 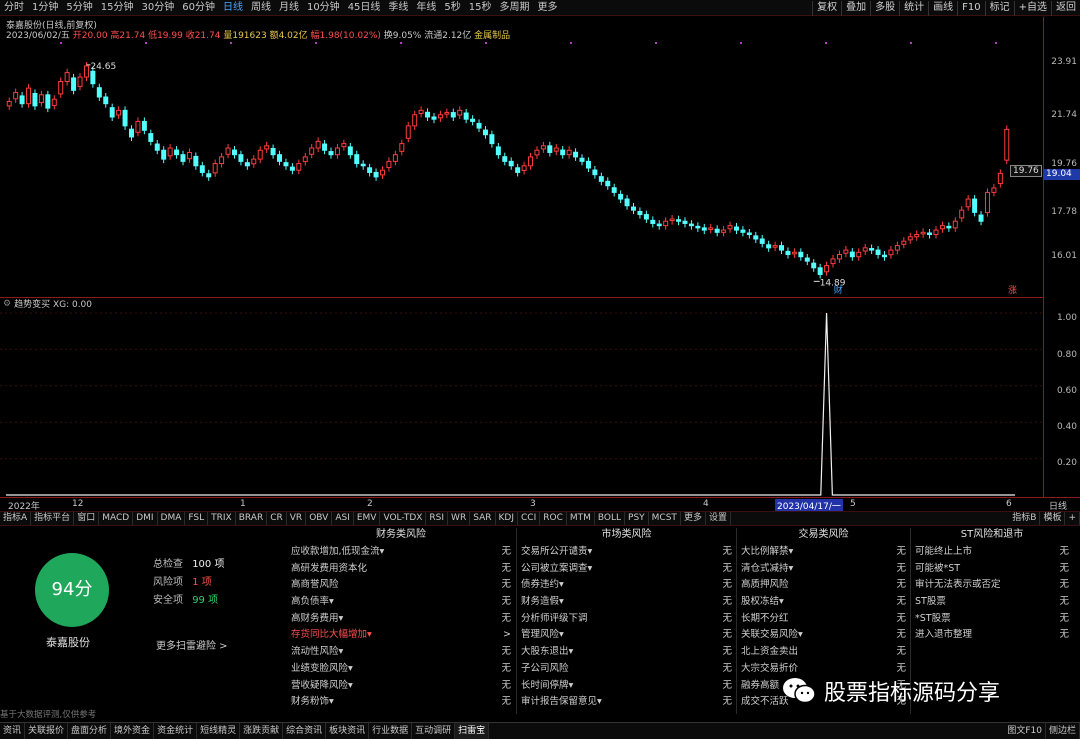 What do you see at coordinates (823, 585) in the screenshot?
I see `risk-item: 高质押风险 无` at bounding box center [823, 585].